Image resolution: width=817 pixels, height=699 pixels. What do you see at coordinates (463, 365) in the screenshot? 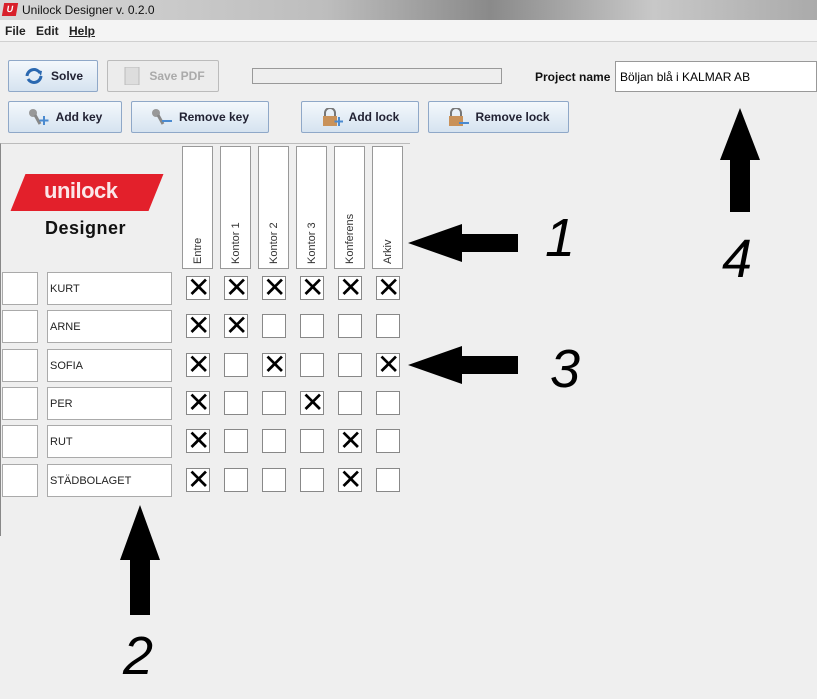
I see `arrow-3-icon` at bounding box center [463, 365].